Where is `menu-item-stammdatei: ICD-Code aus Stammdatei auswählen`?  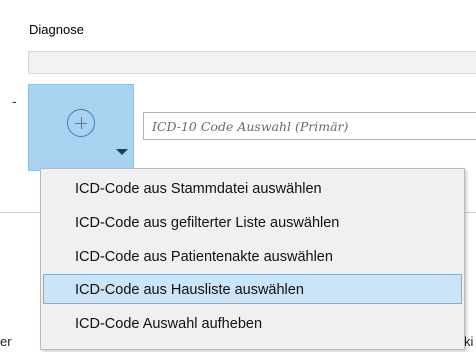 menu-item-stammdatei: ICD-Code aus Stammdatei auswählen is located at coordinates (252, 188).